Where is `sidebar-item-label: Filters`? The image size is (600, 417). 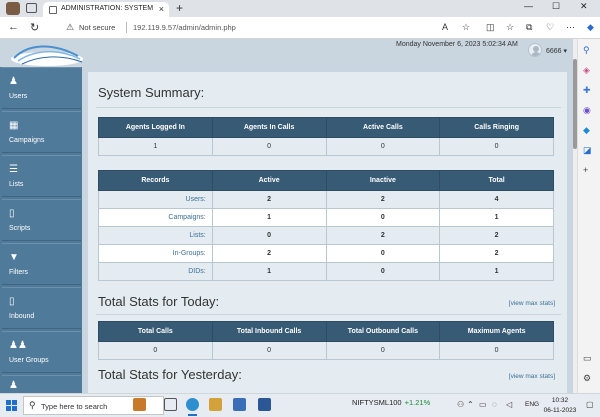 sidebar-item-label: Filters is located at coordinates (19, 272).